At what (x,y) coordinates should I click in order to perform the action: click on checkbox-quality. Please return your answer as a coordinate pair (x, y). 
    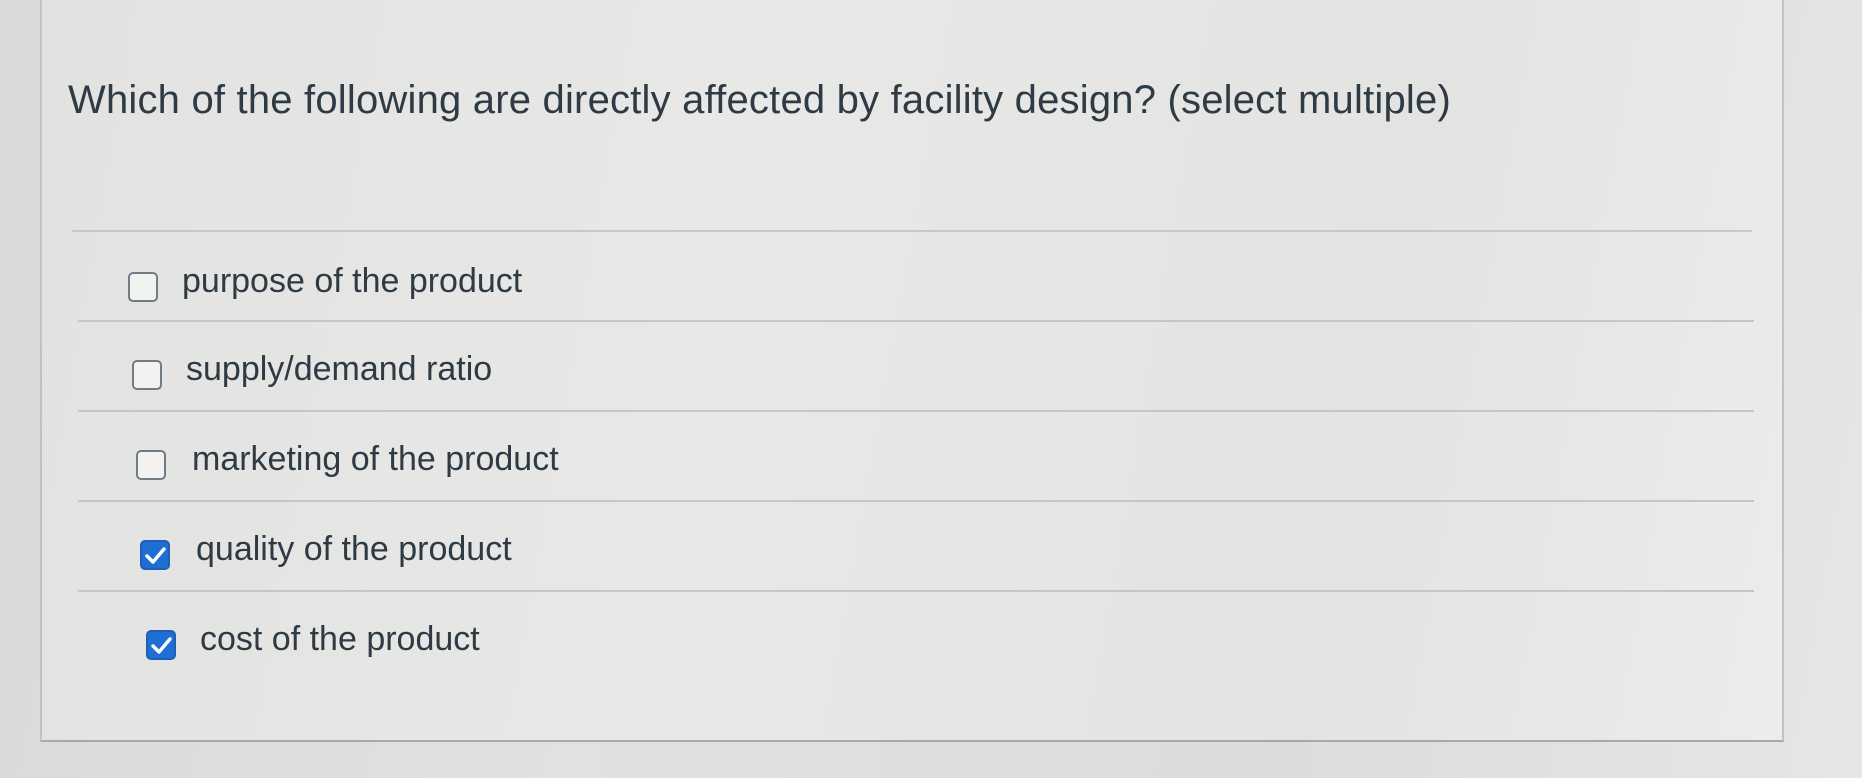
    Looking at the image, I should click on (155, 555).